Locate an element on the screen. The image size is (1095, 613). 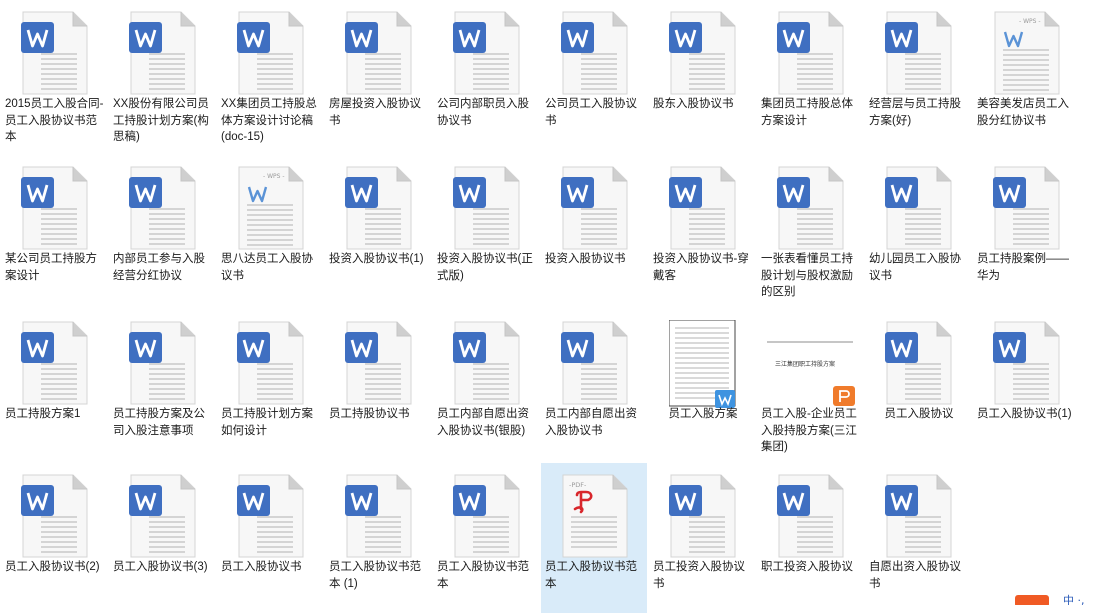
file-name: 员工入股协议书范本 (1) is located at coordinates (375, 575).